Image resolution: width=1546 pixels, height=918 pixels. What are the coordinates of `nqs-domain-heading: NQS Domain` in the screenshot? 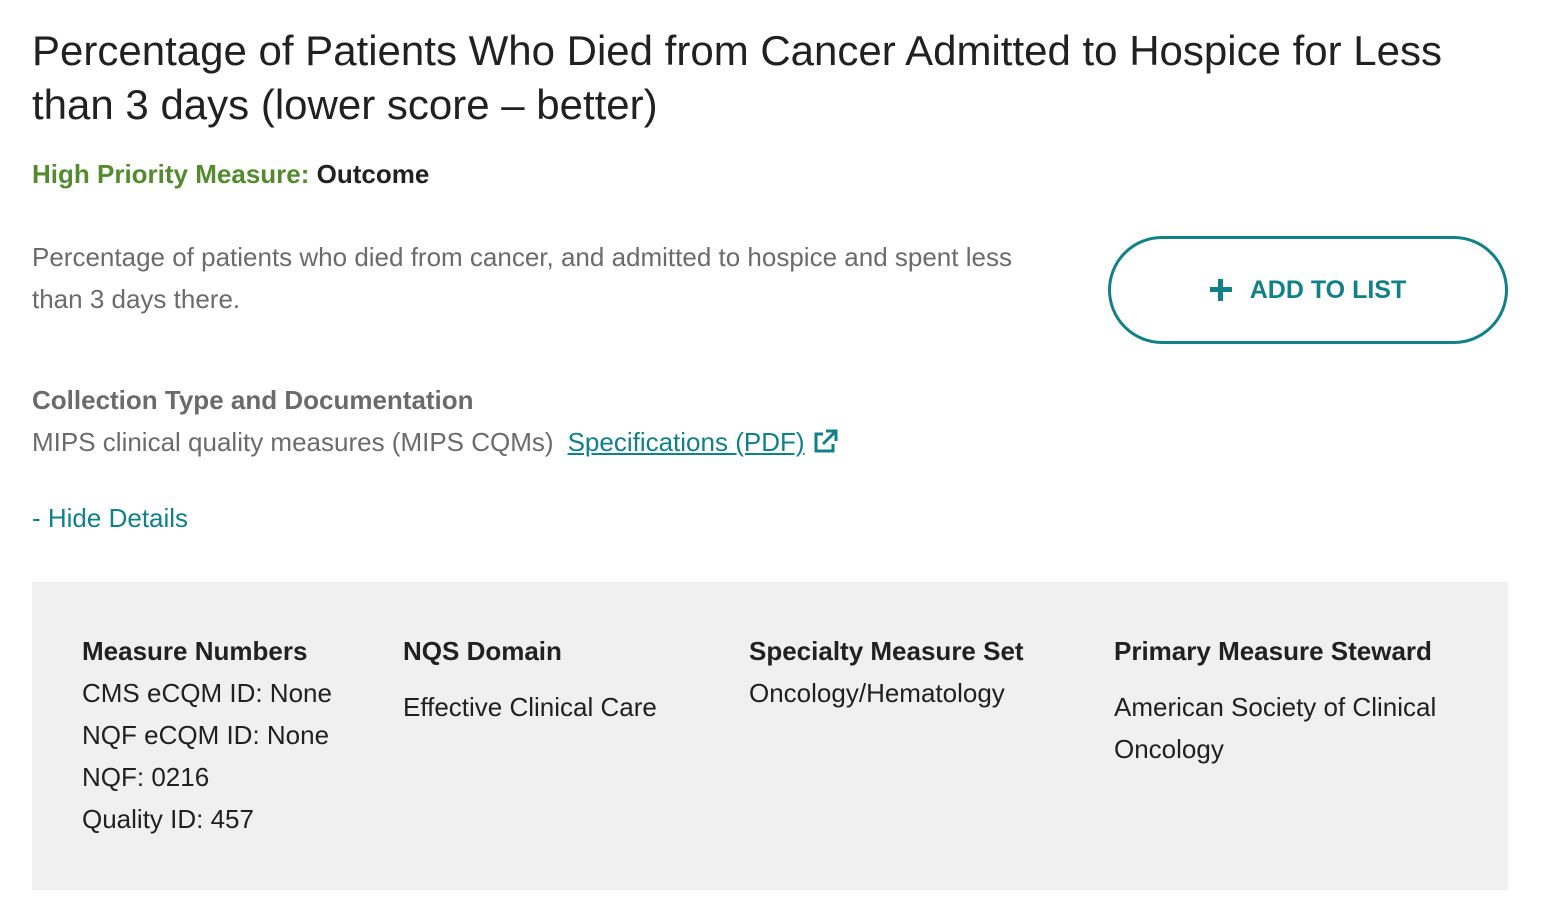 It's located at (482, 651).